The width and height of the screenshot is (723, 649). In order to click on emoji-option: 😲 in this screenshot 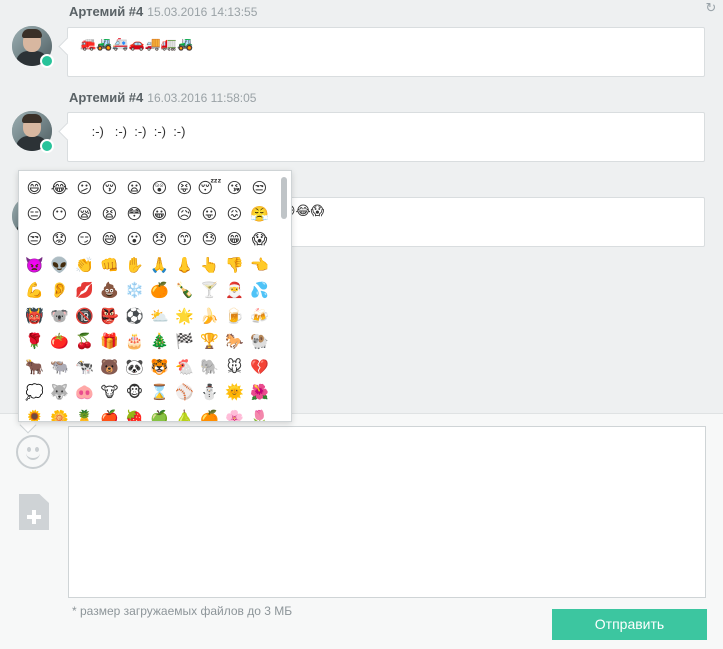, I will do `click(159, 189)`.